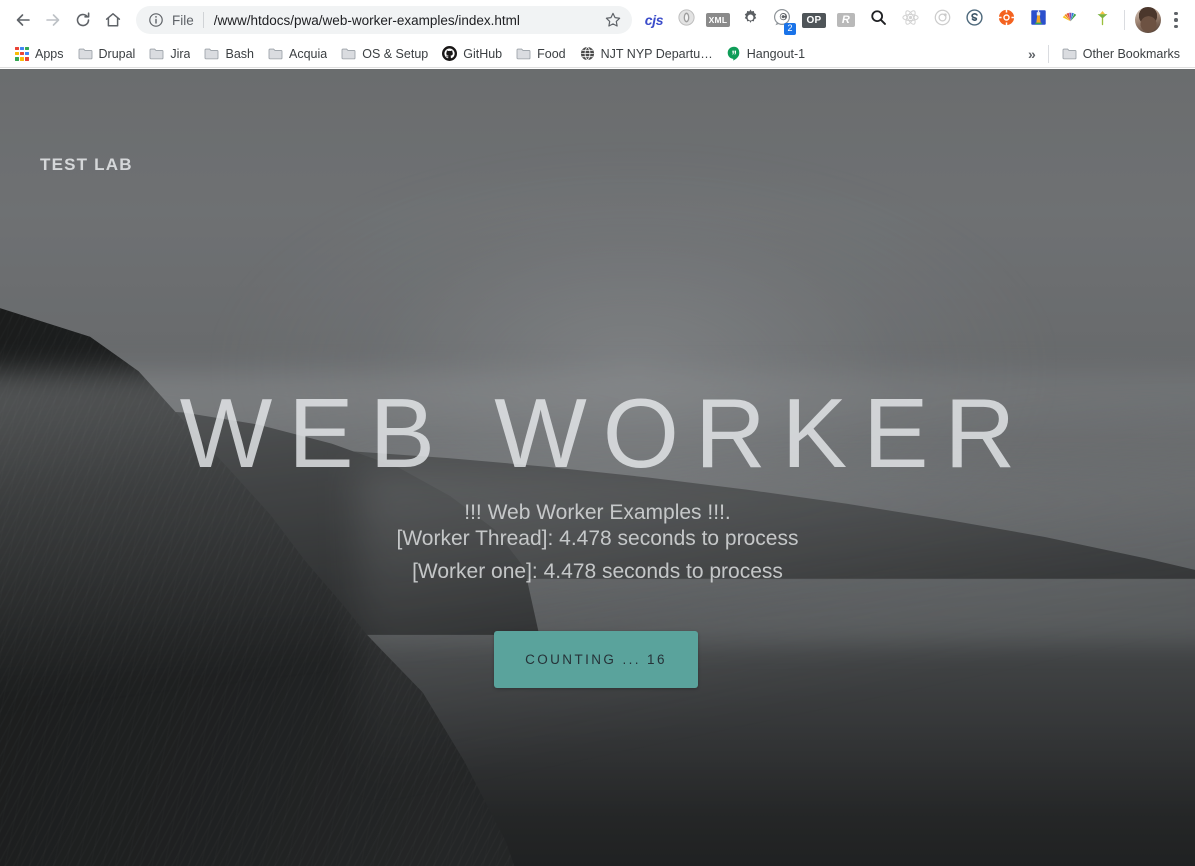 The height and width of the screenshot is (866, 1195). I want to click on bookmark-label: Food, so click(551, 53).